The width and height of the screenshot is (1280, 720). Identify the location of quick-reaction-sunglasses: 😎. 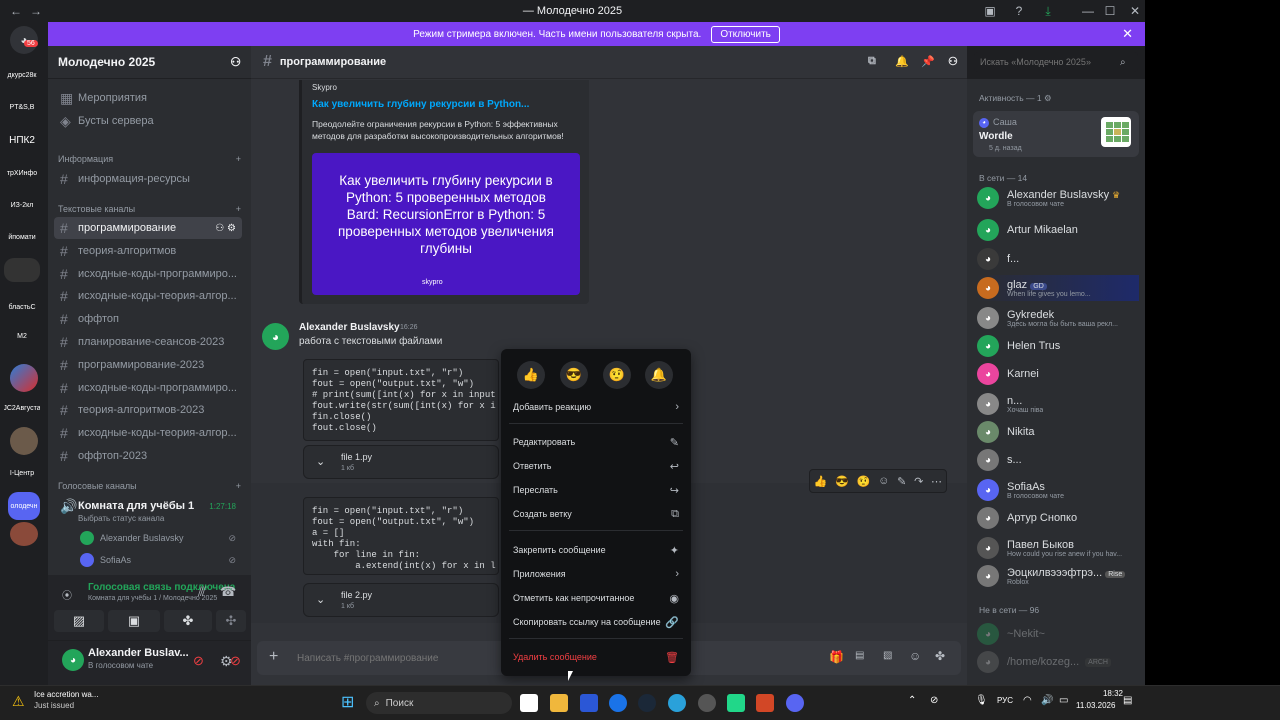
(574, 375).